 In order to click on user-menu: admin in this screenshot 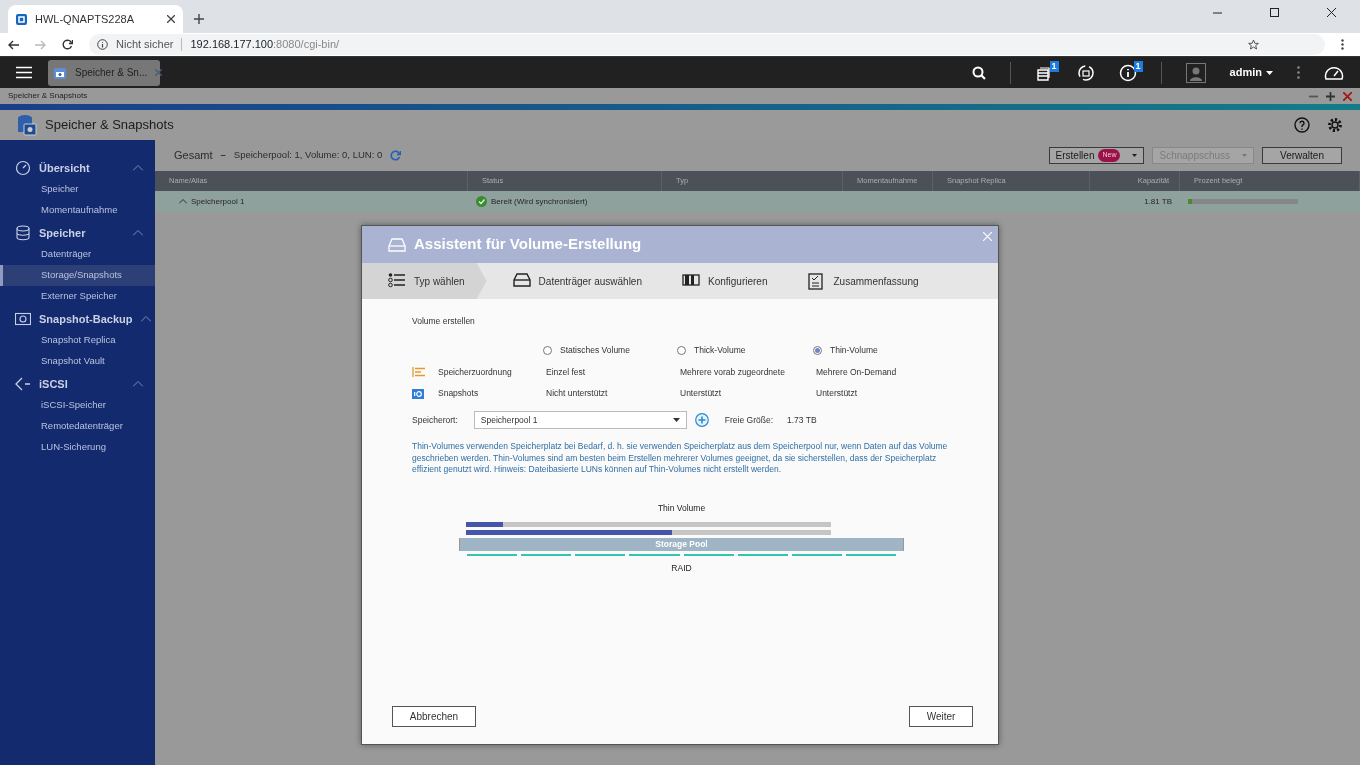, I will do `click(1251, 72)`.